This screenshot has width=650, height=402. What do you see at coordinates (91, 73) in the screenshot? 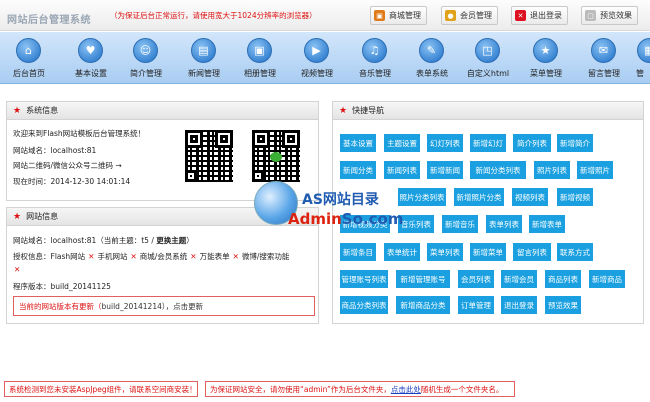
I see `nav-label: 基本设置` at bounding box center [91, 73].